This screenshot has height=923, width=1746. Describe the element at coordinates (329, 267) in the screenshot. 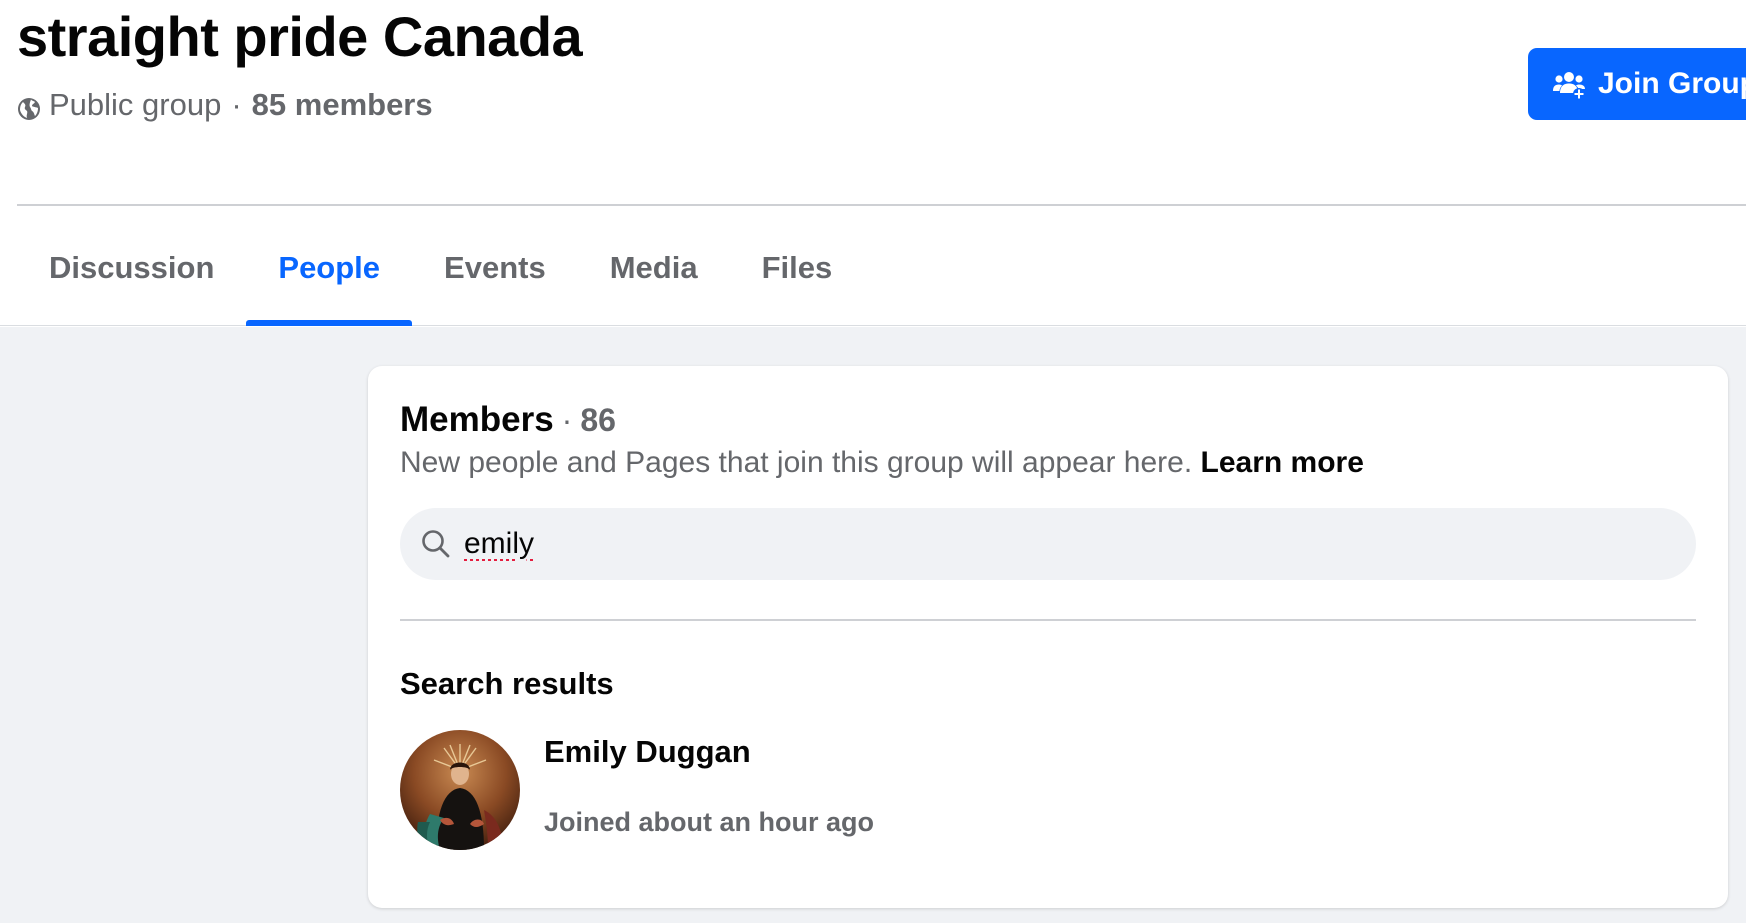

I see `tab-label: People` at that location.